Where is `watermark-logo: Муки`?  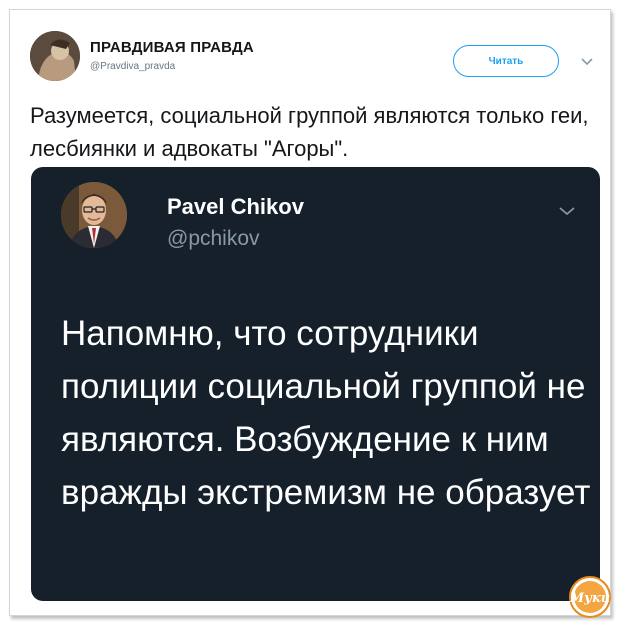
watermark-logo: Муки is located at coordinates (590, 597).